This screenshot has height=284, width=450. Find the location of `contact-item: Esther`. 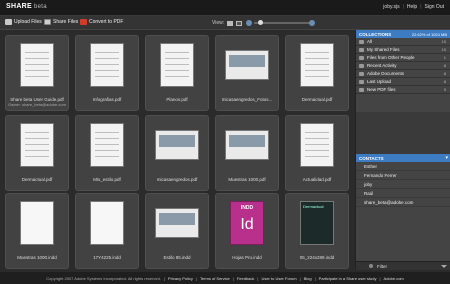

contact-item: Esther is located at coordinates (403, 166).